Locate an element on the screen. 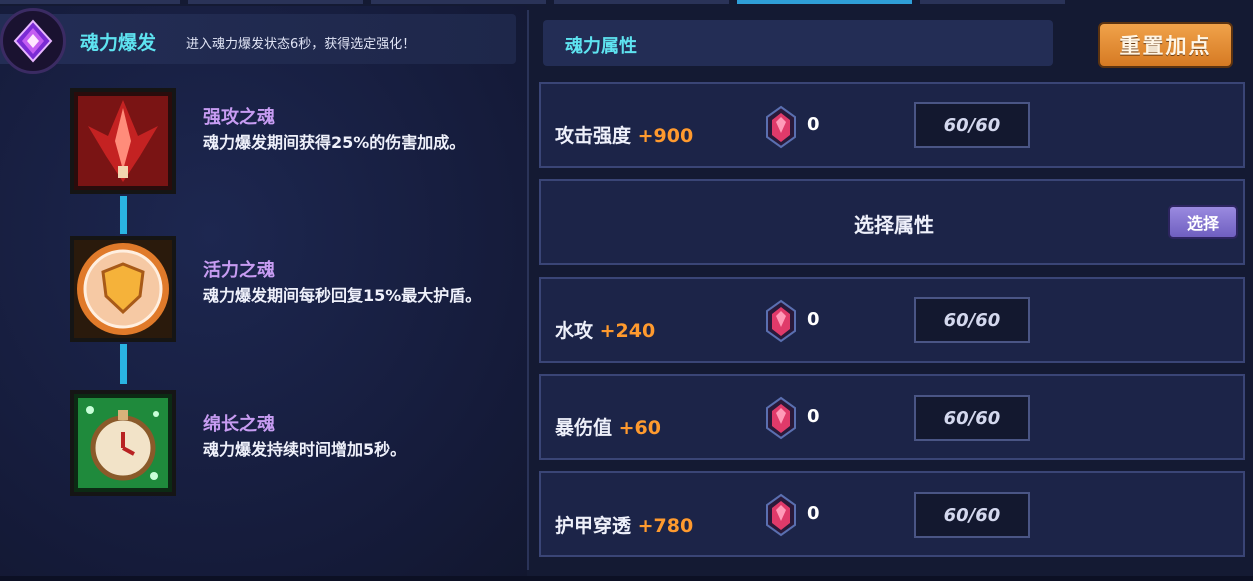 This screenshot has height=581, width=1253. red-sword-soul-icon is located at coordinates (123, 141).